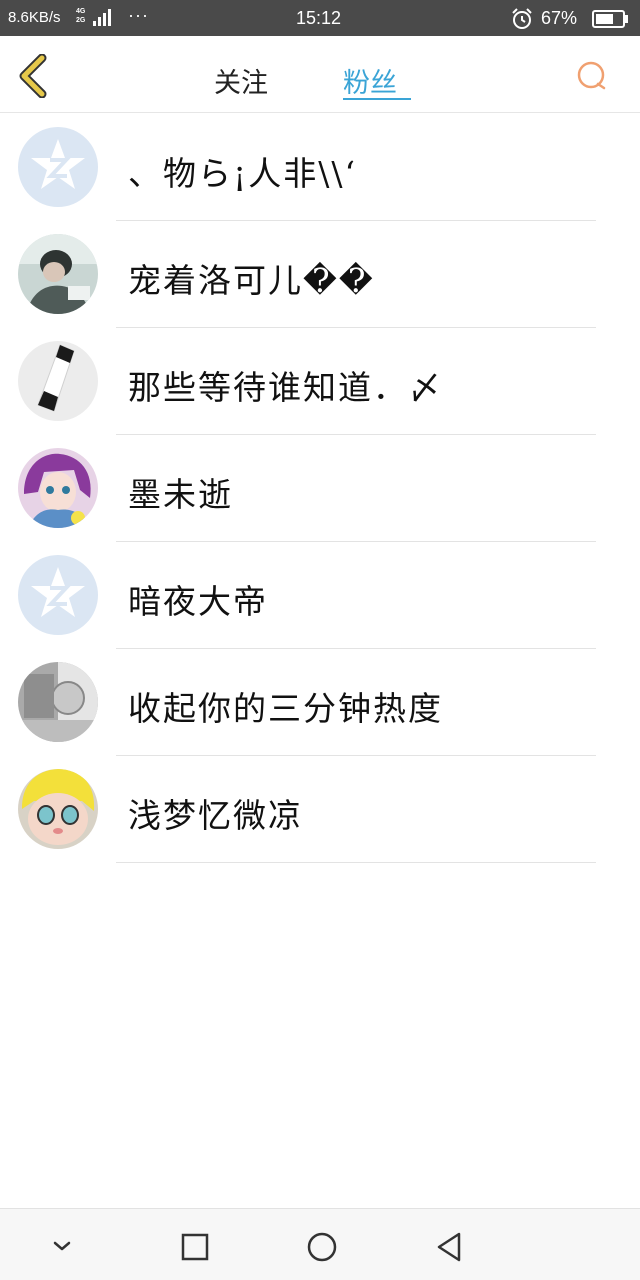  What do you see at coordinates (285, 706) in the screenshot?
I see `fan-name: 收起你的三分钟热度` at bounding box center [285, 706].